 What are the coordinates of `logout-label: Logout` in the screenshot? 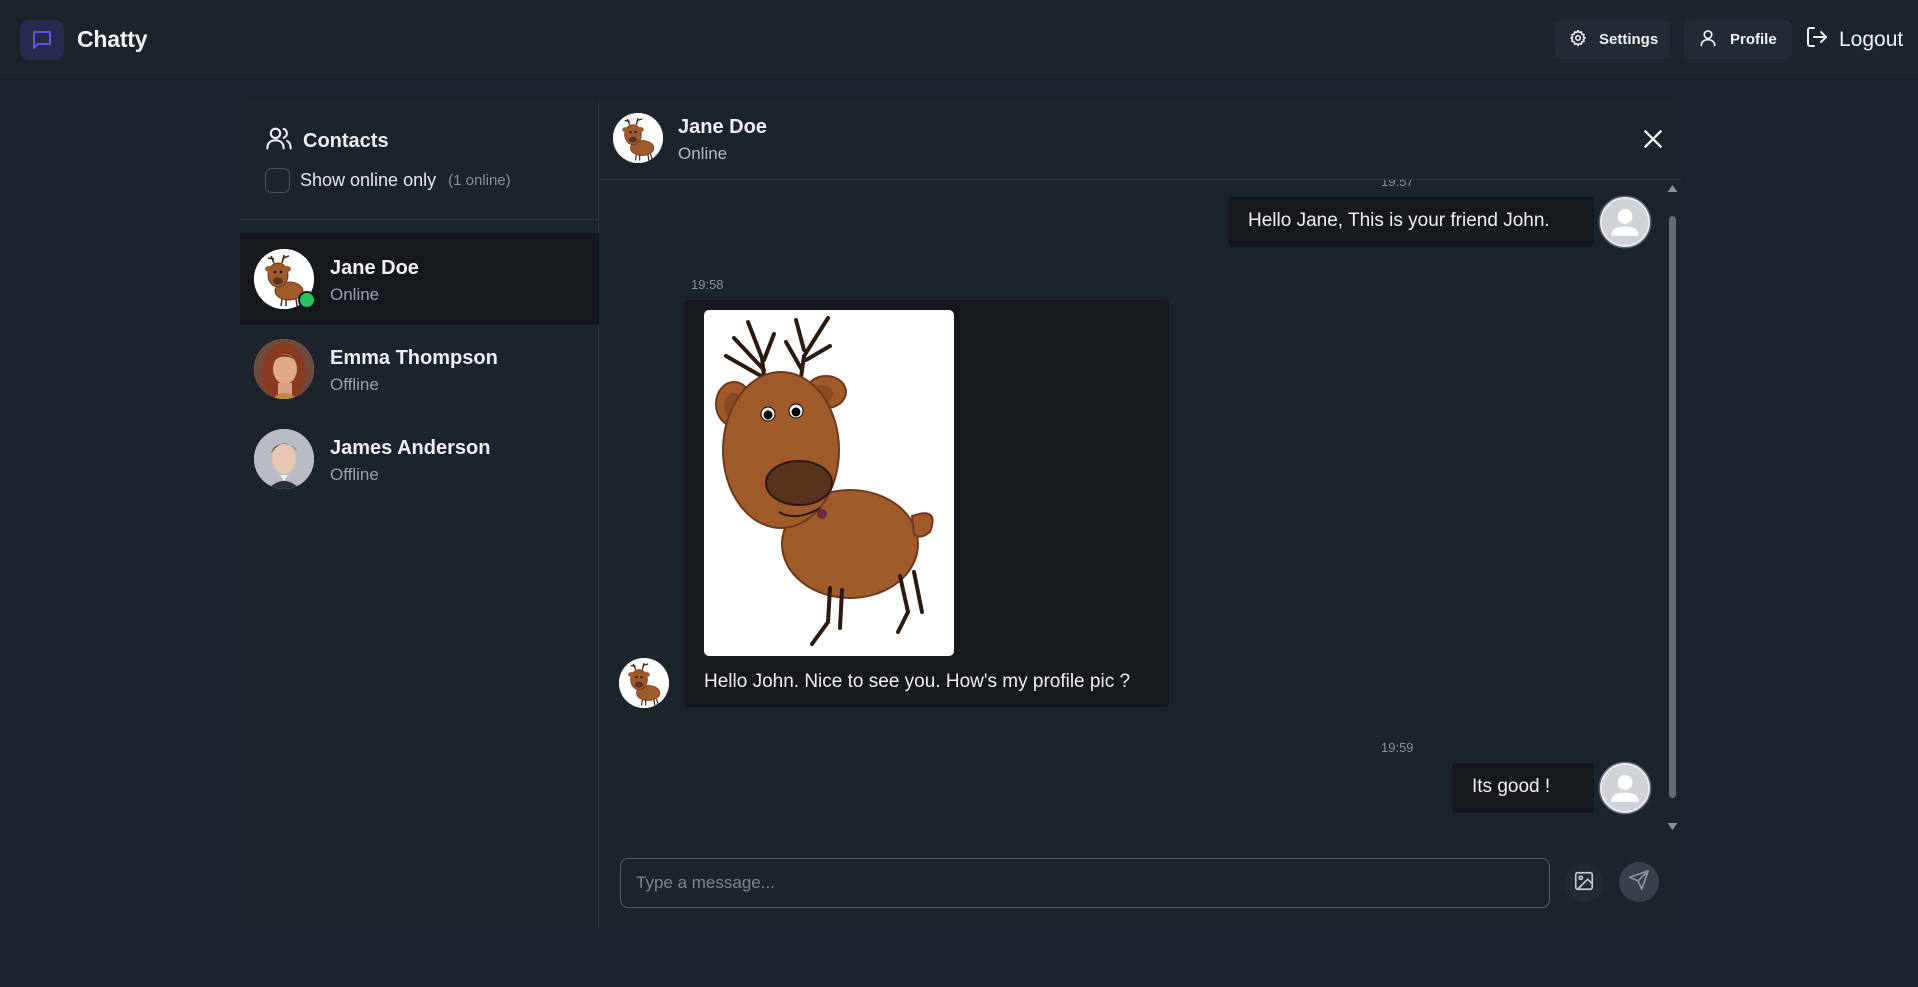 It's located at (1871, 39).